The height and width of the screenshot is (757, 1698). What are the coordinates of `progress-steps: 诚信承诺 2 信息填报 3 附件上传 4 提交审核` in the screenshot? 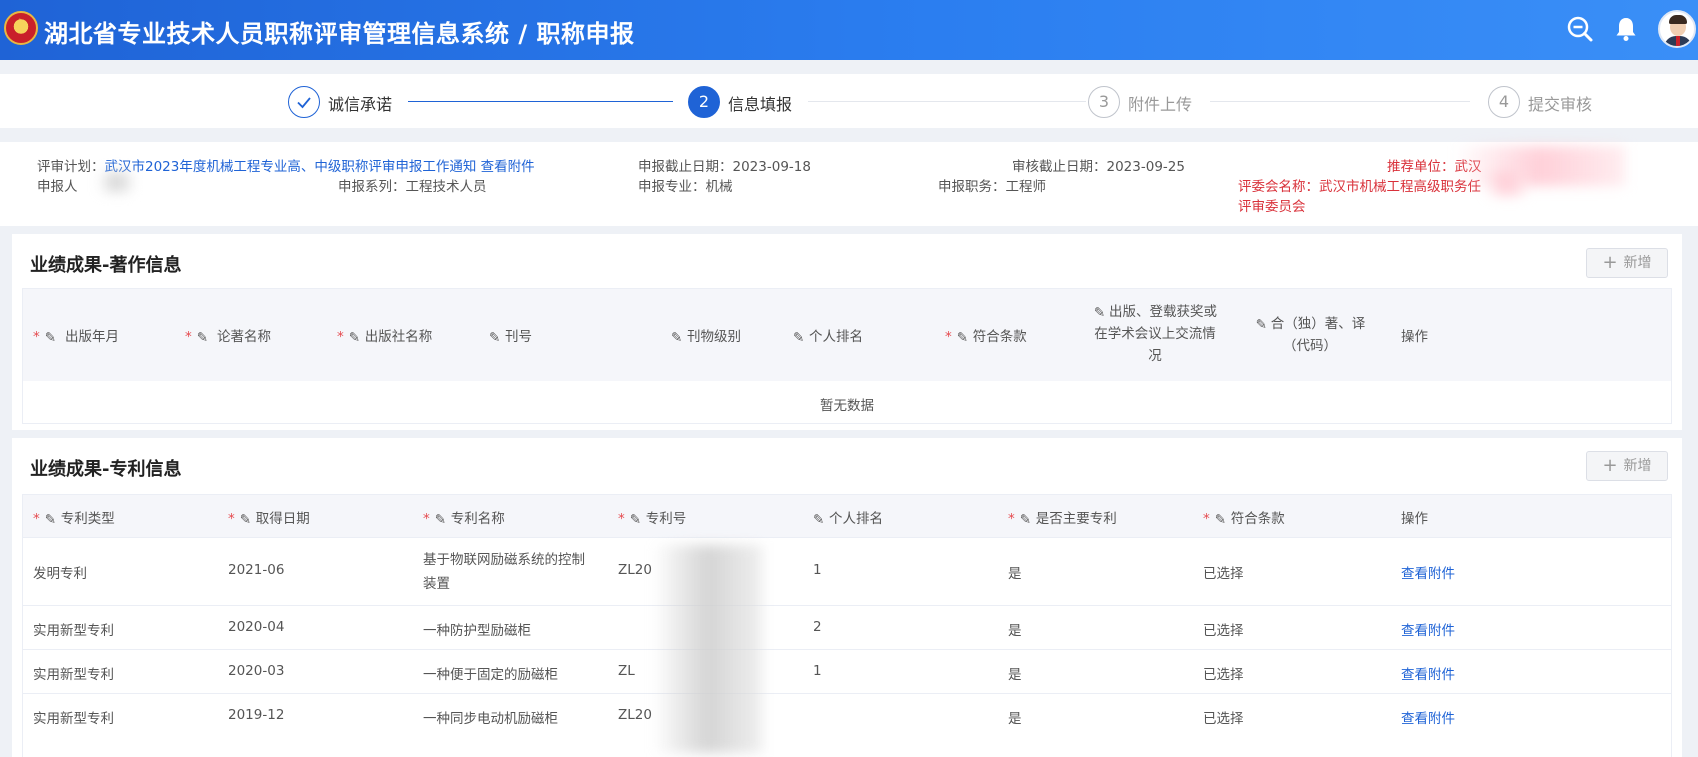 It's located at (849, 101).